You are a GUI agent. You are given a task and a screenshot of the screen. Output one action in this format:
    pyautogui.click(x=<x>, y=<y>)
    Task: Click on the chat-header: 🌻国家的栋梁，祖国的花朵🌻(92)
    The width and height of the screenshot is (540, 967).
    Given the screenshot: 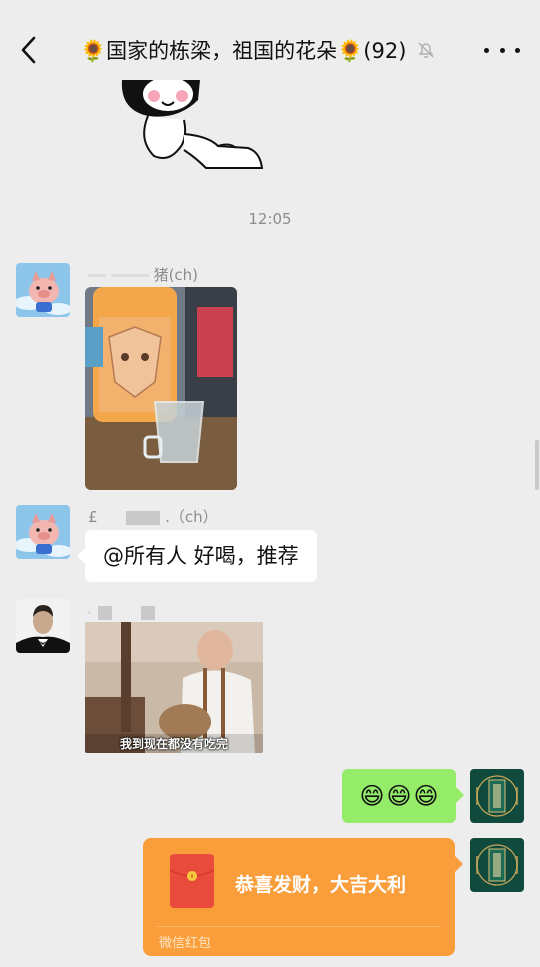 What is the action you would take?
    pyautogui.click(x=270, y=48)
    